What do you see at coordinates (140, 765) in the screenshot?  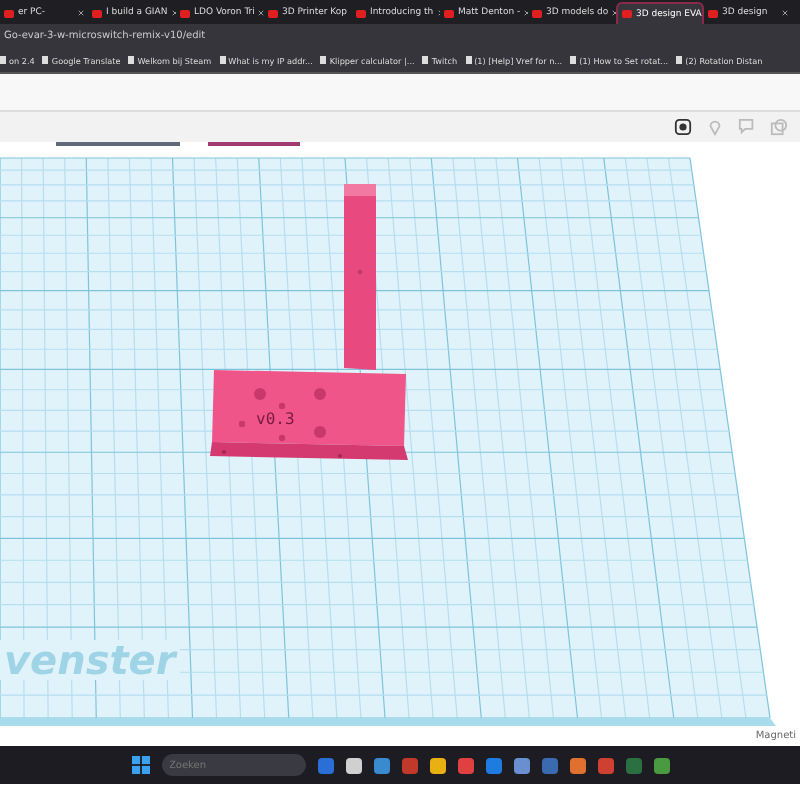 I see `windows-start-icon` at bounding box center [140, 765].